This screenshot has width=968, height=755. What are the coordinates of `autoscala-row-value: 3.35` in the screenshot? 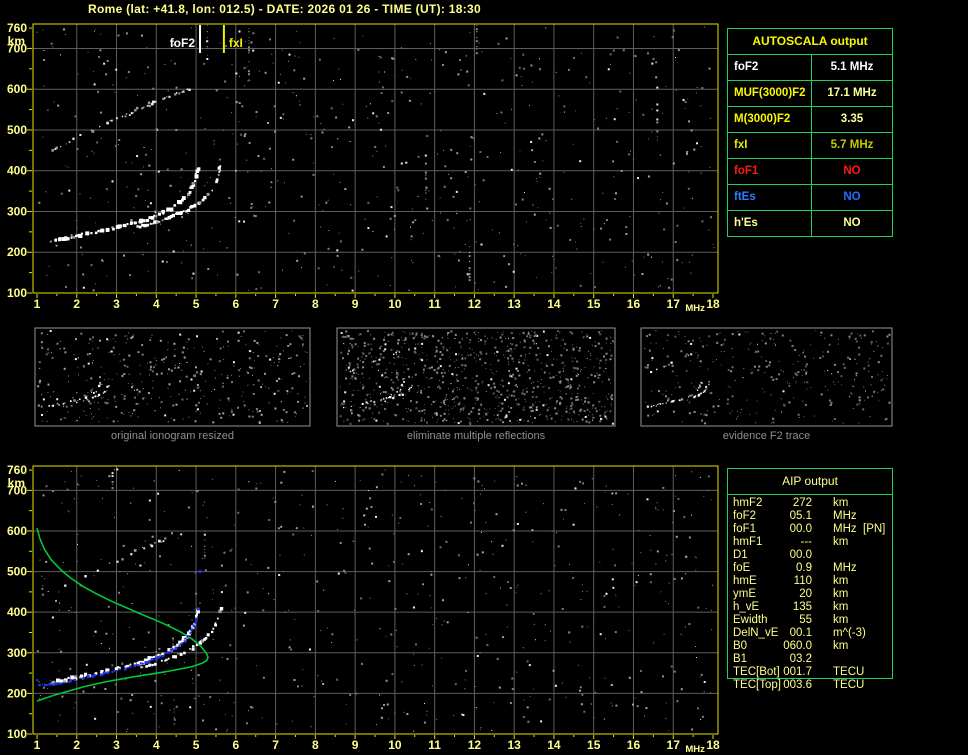 It's located at (852, 119).